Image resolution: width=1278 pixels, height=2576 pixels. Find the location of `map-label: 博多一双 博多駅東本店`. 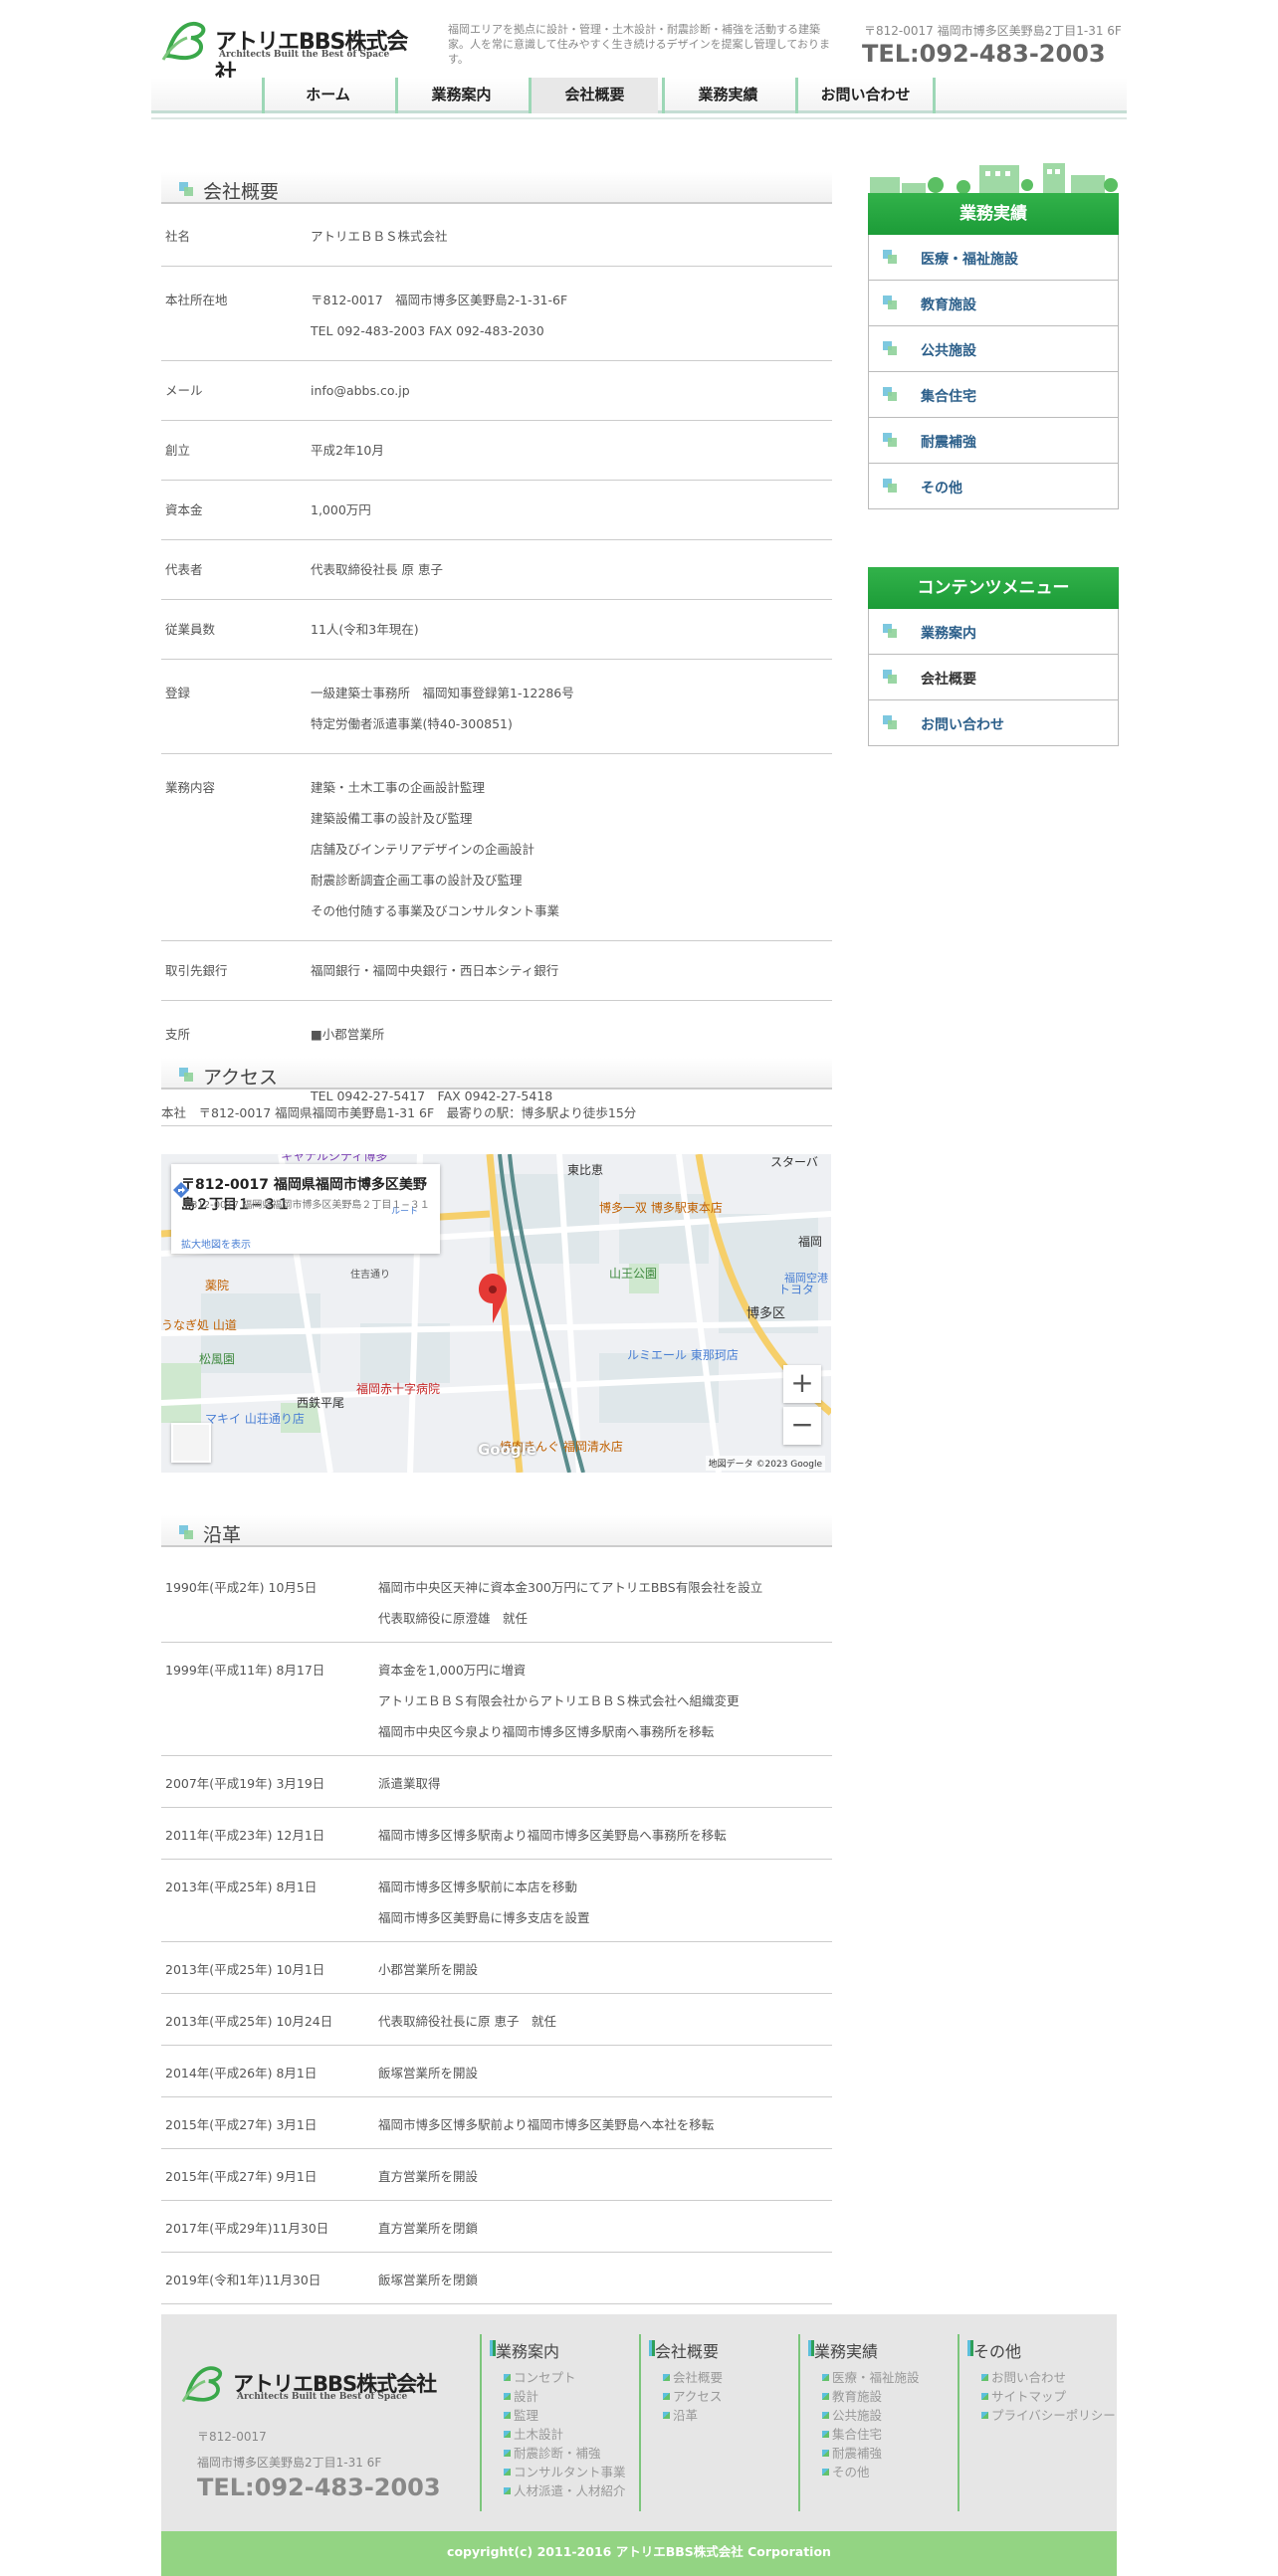

map-label: 博多一双 博多駅東本店 is located at coordinates (661, 1207).